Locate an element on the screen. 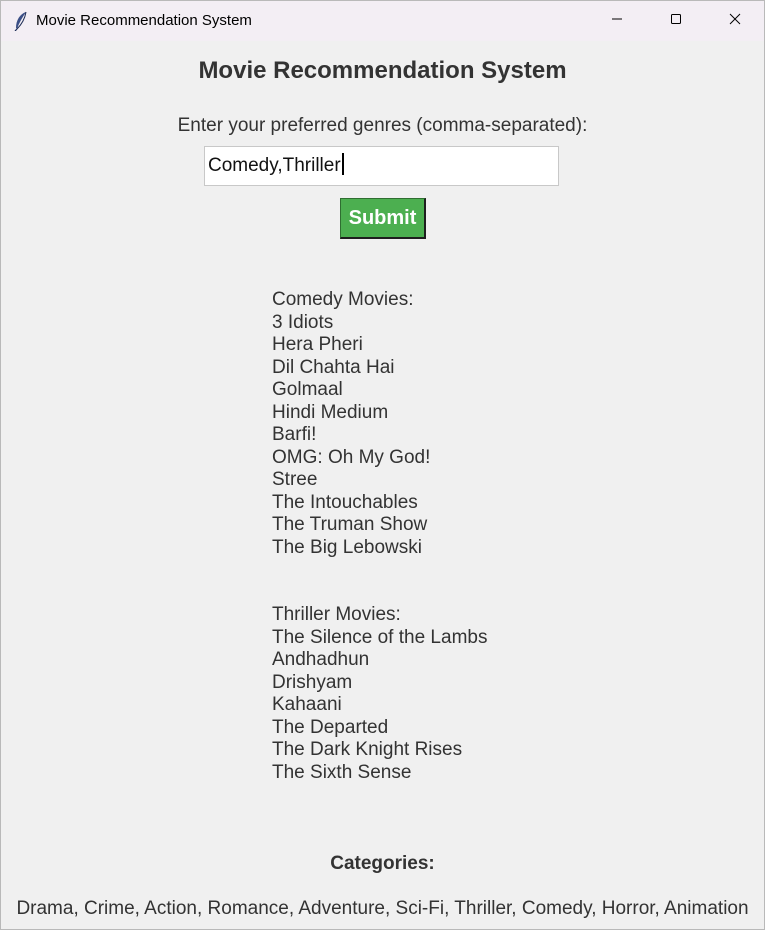 This screenshot has width=765, height=930. thriller-movie: The Departed is located at coordinates (330, 727).